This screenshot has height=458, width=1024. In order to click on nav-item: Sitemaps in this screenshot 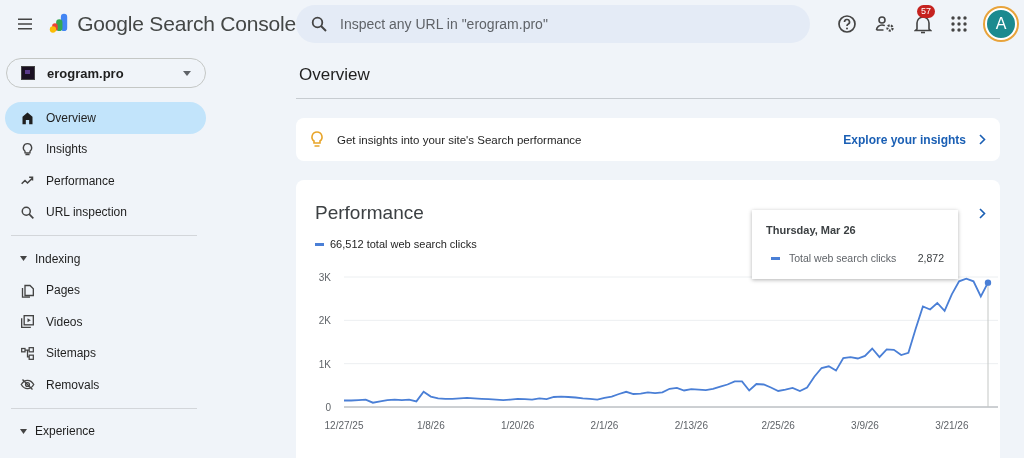, I will do `click(105, 353)`.